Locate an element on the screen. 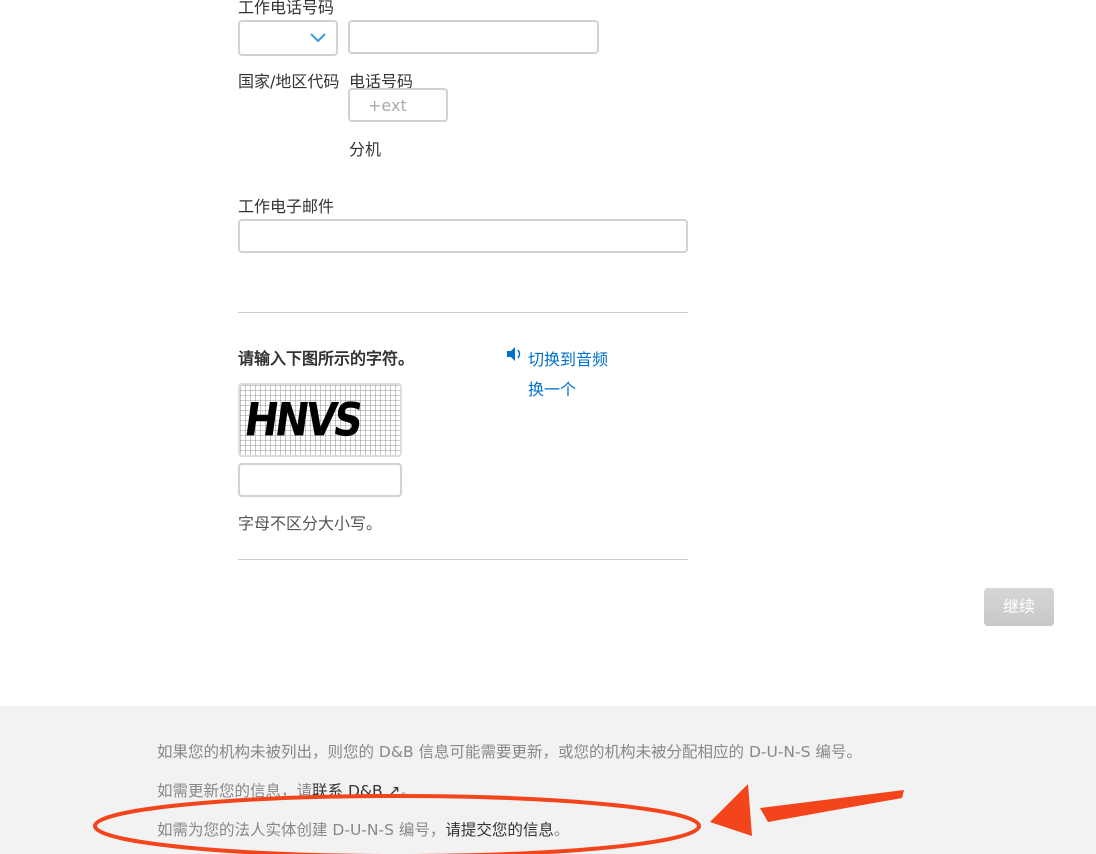 The width and height of the screenshot is (1096, 854). work-email-label: 工作电子邮件 is located at coordinates (286, 206).